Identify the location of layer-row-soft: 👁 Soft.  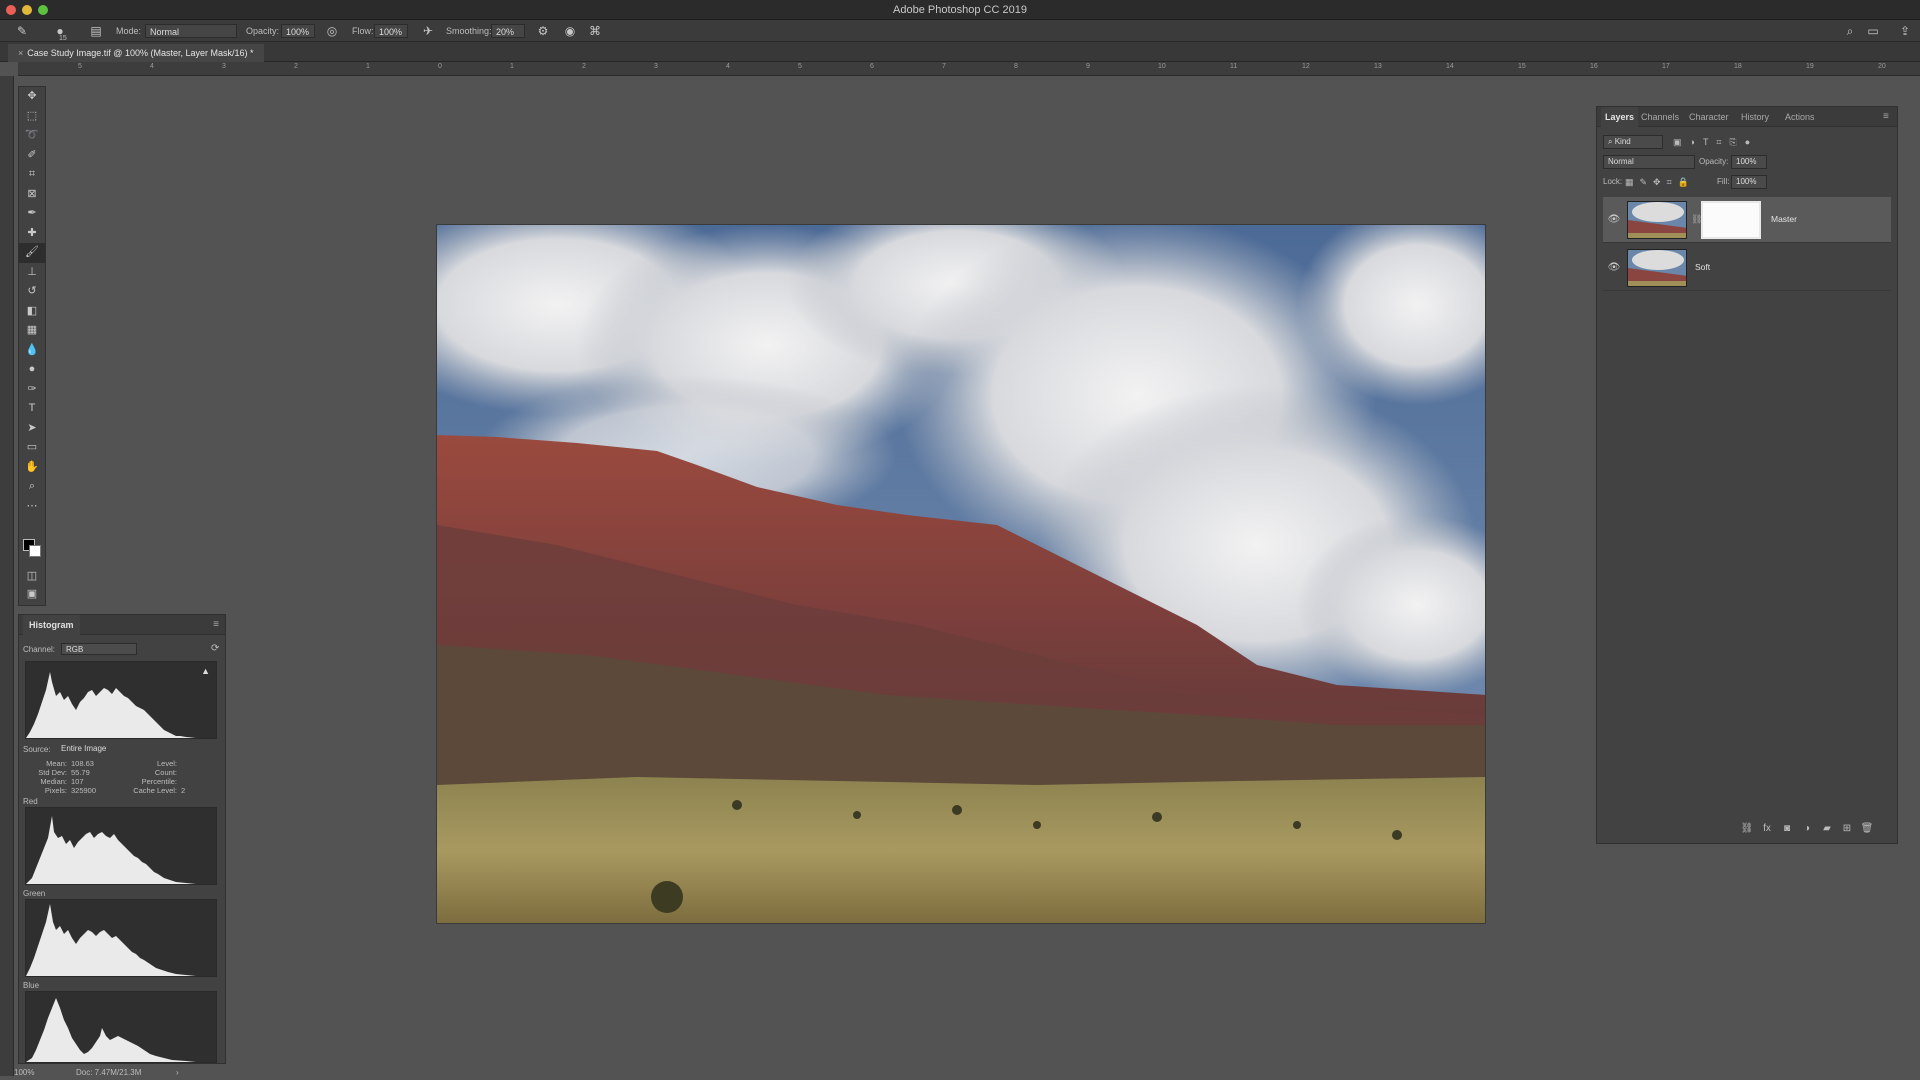
(1747, 268).